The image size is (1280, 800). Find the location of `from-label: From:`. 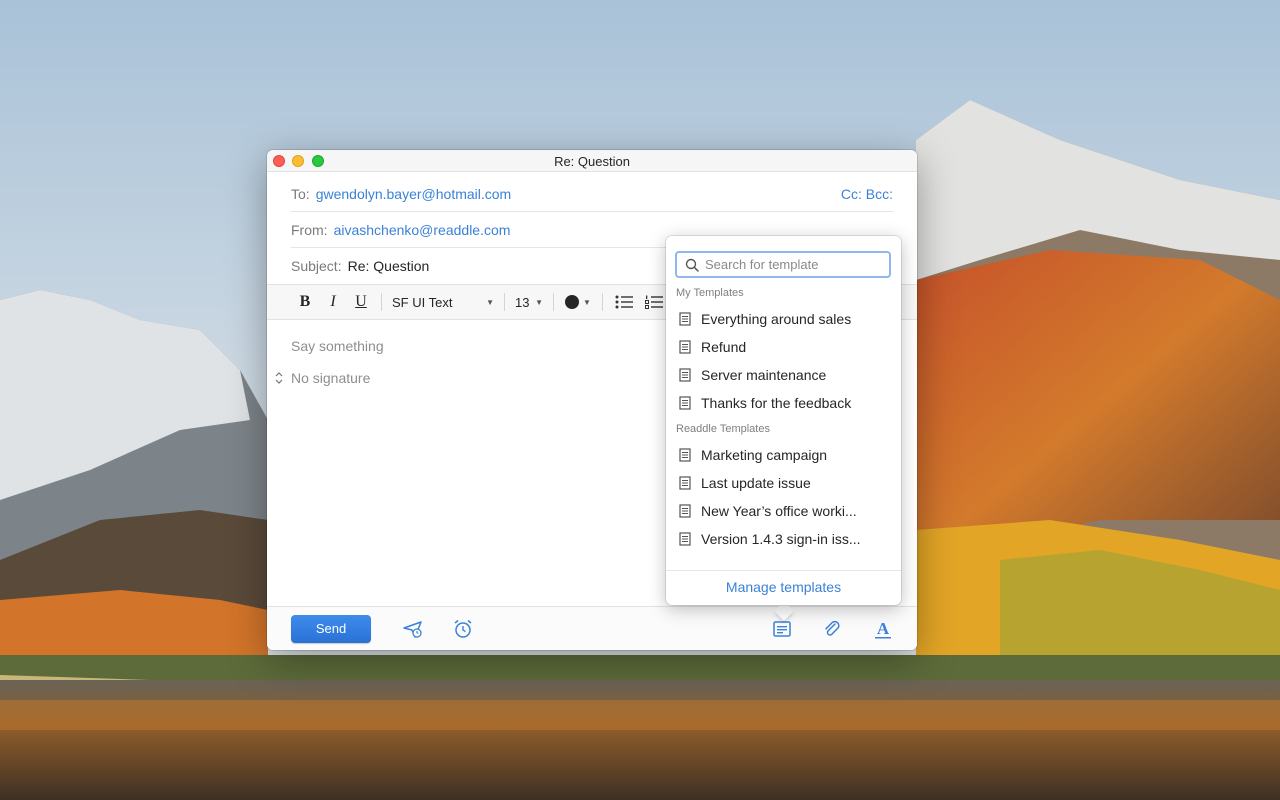

from-label: From: is located at coordinates (309, 229).